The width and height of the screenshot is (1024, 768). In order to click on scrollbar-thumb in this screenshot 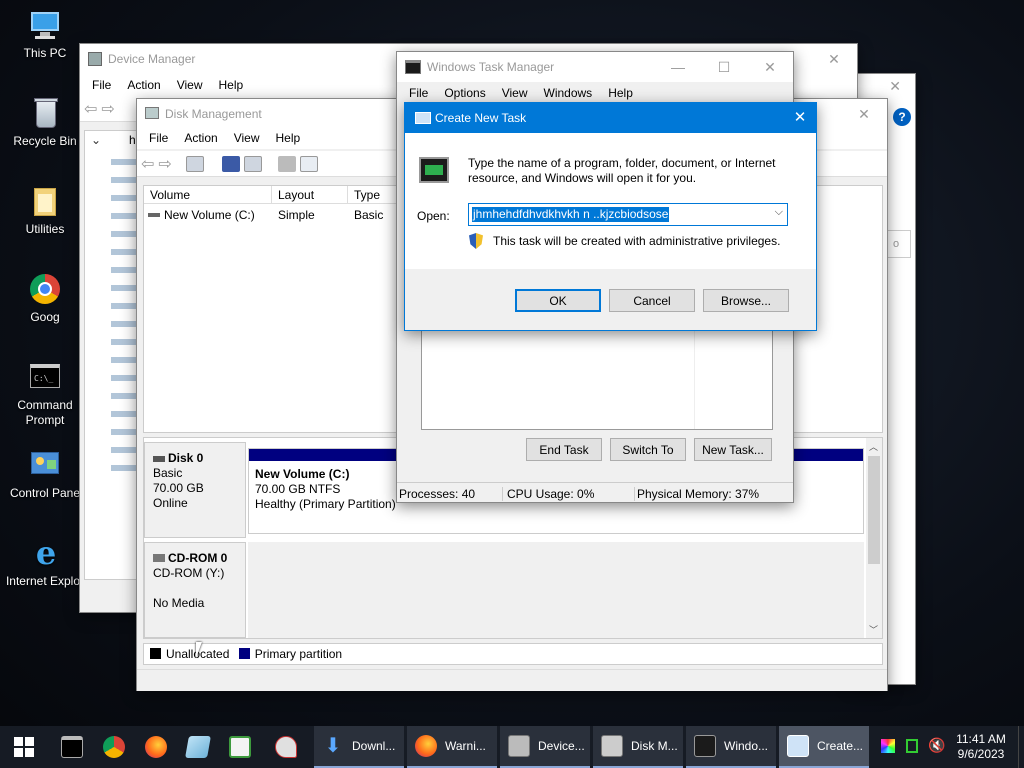, I will do `click(874, 510)`.